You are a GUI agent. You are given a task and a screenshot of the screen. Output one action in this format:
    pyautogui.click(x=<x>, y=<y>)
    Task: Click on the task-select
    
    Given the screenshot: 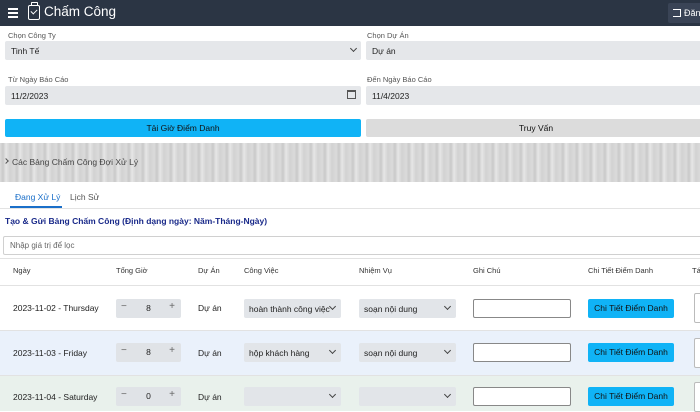 What is the action you would take?
    pyautogui.click(x=407, y=396)
    